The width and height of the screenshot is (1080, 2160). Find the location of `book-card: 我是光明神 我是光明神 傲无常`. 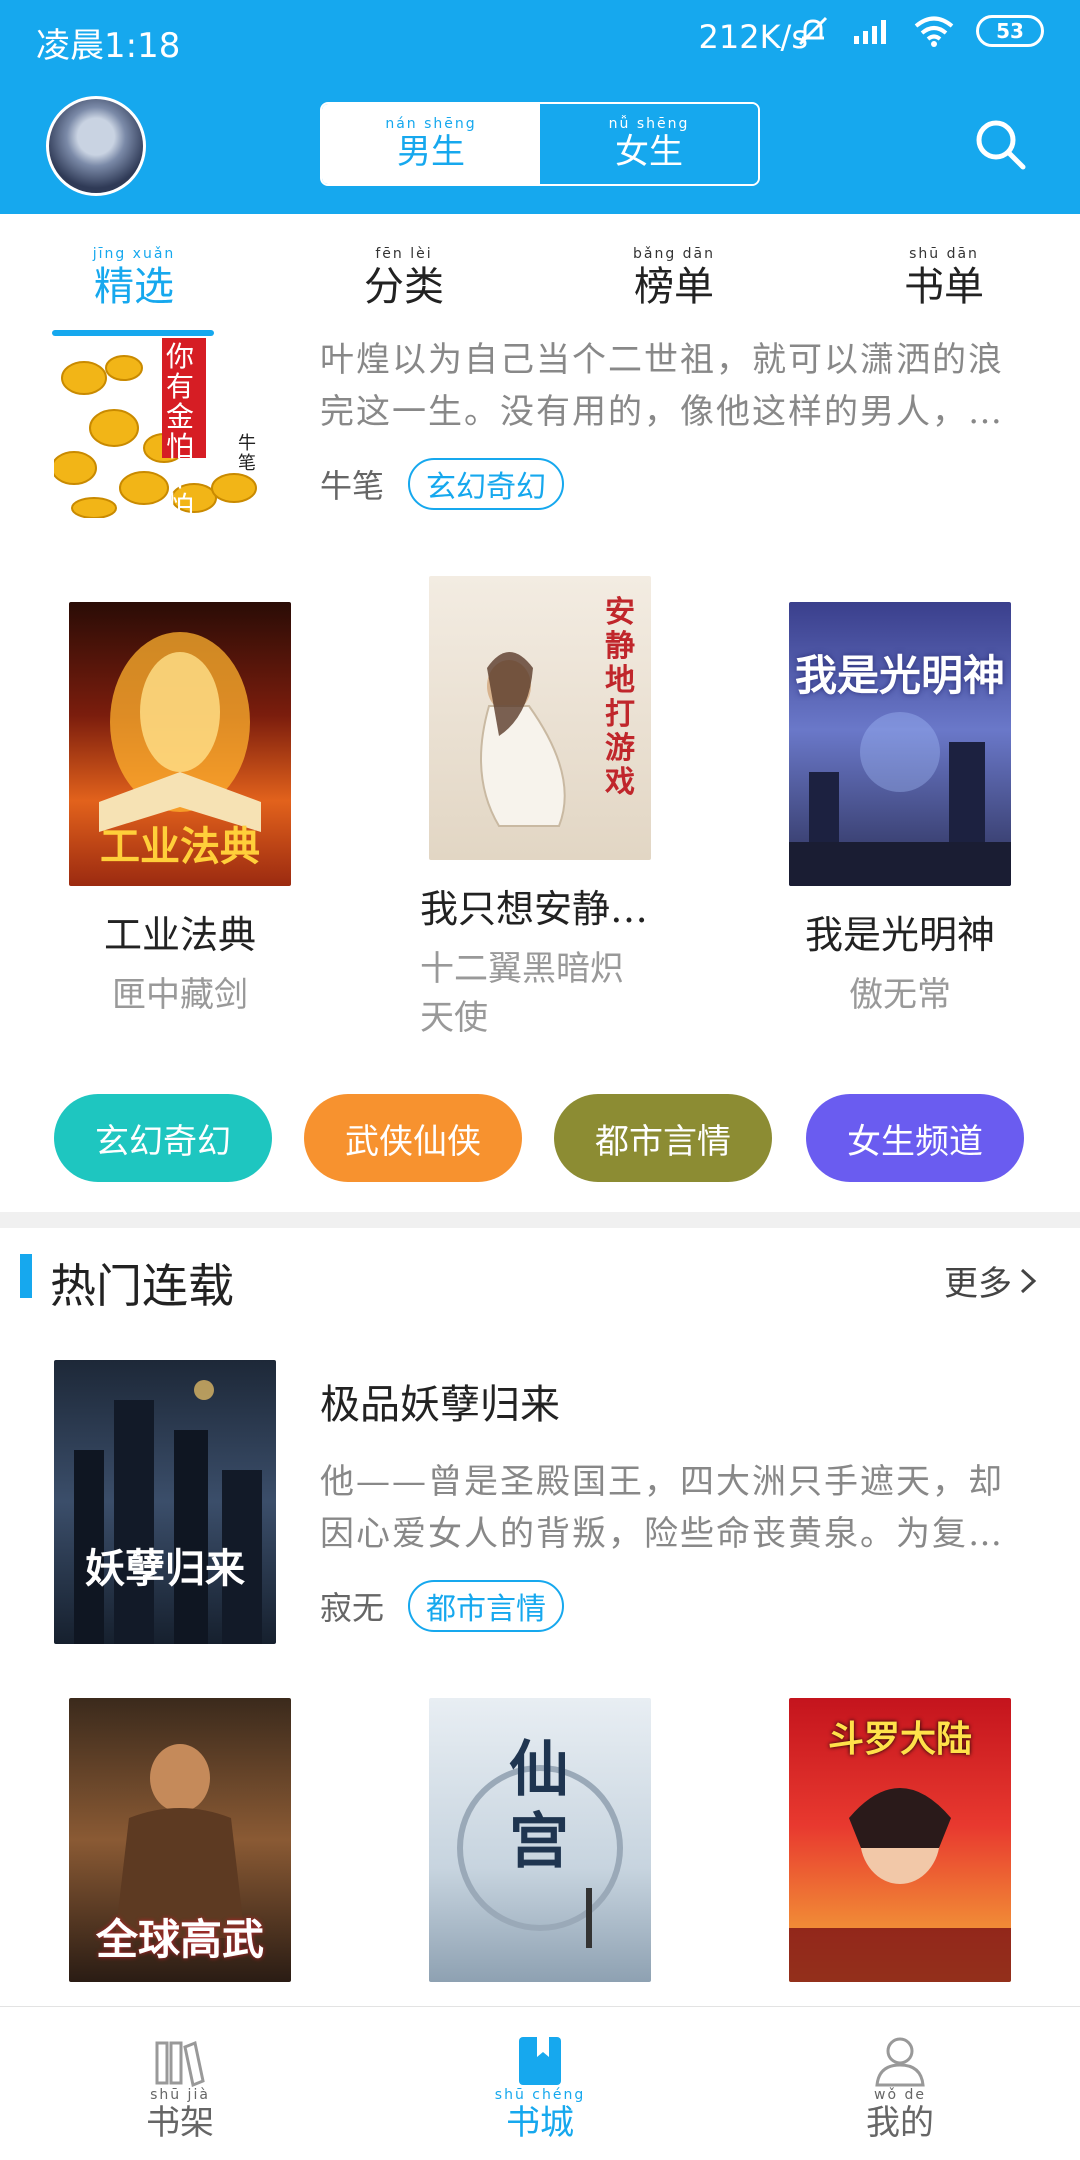

book-card: 我是光明神 我是光明神 傲无常 is located at coordinates (900, 809).